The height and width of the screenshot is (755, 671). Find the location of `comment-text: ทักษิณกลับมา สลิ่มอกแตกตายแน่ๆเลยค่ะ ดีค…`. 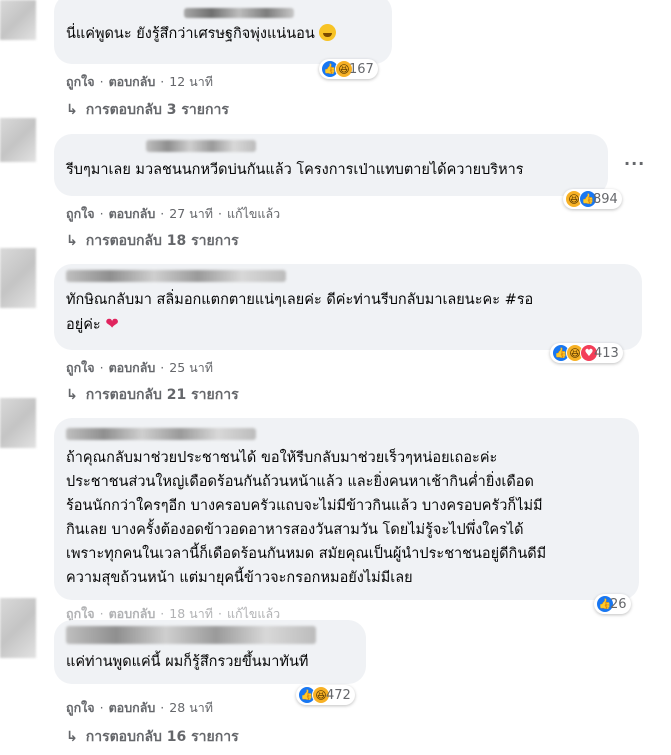

comment-text: ทักษิณกลับมา สลิ่มอกแตกตายแน่ๆเลยค่ะ ดีค… is located at coordinates (300, 312).